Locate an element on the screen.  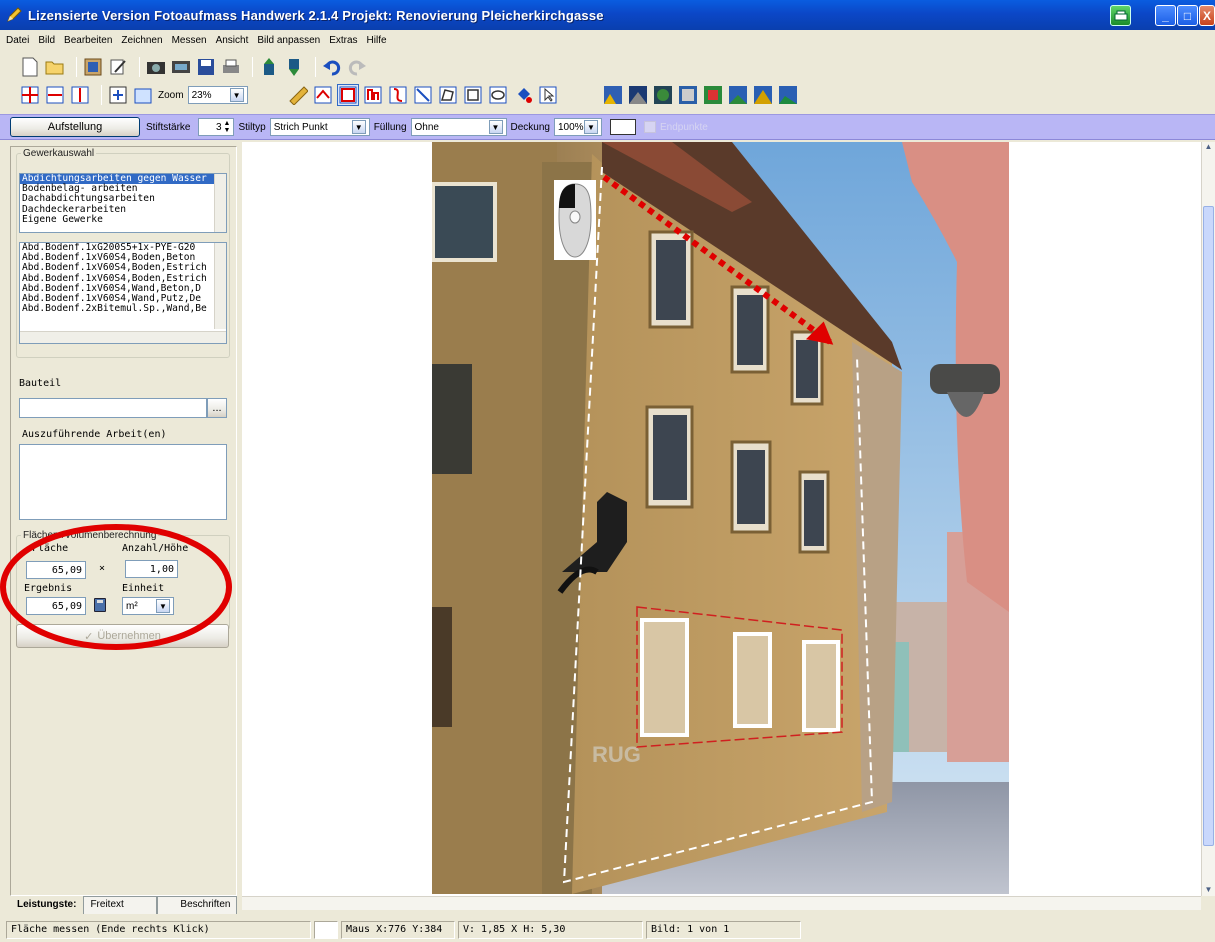
image-adjust-1-icon is located at coordinates (613, 95).